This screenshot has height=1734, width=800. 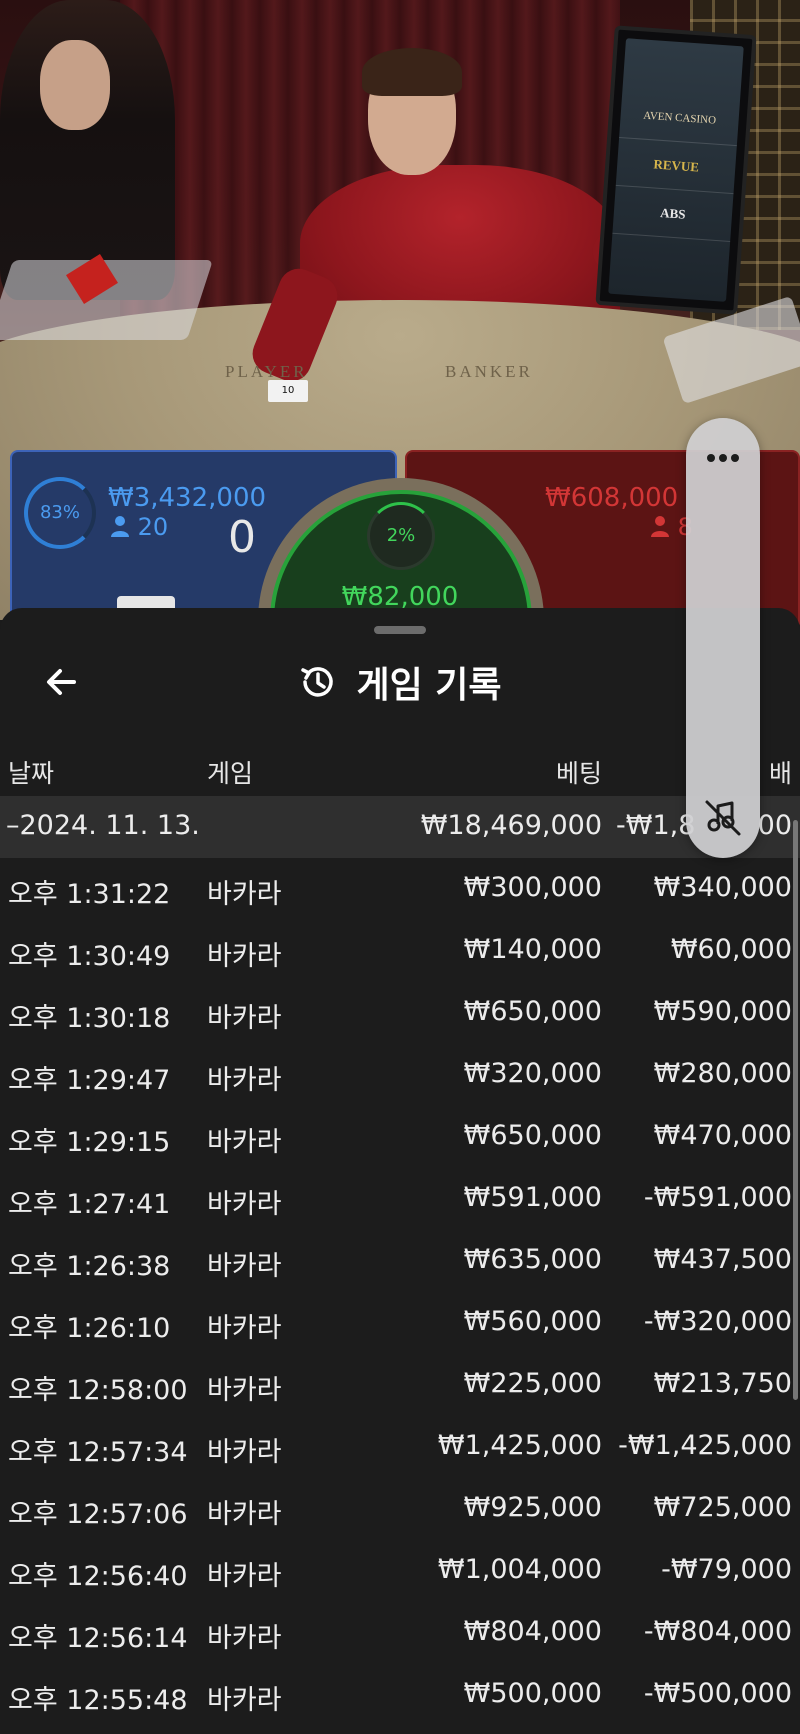 I want to click on history-row-payout: ₩340,000, so click(x=722, y=887).